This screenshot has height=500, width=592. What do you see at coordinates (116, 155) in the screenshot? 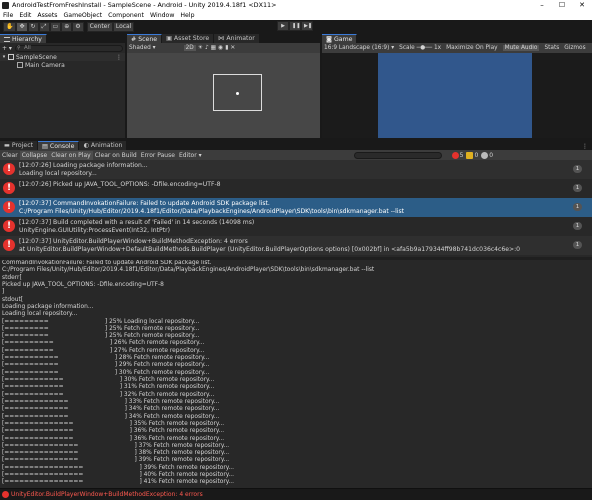
I see `clear-on-build-toggle: Clear on Build` at bounding box center [116, 155].